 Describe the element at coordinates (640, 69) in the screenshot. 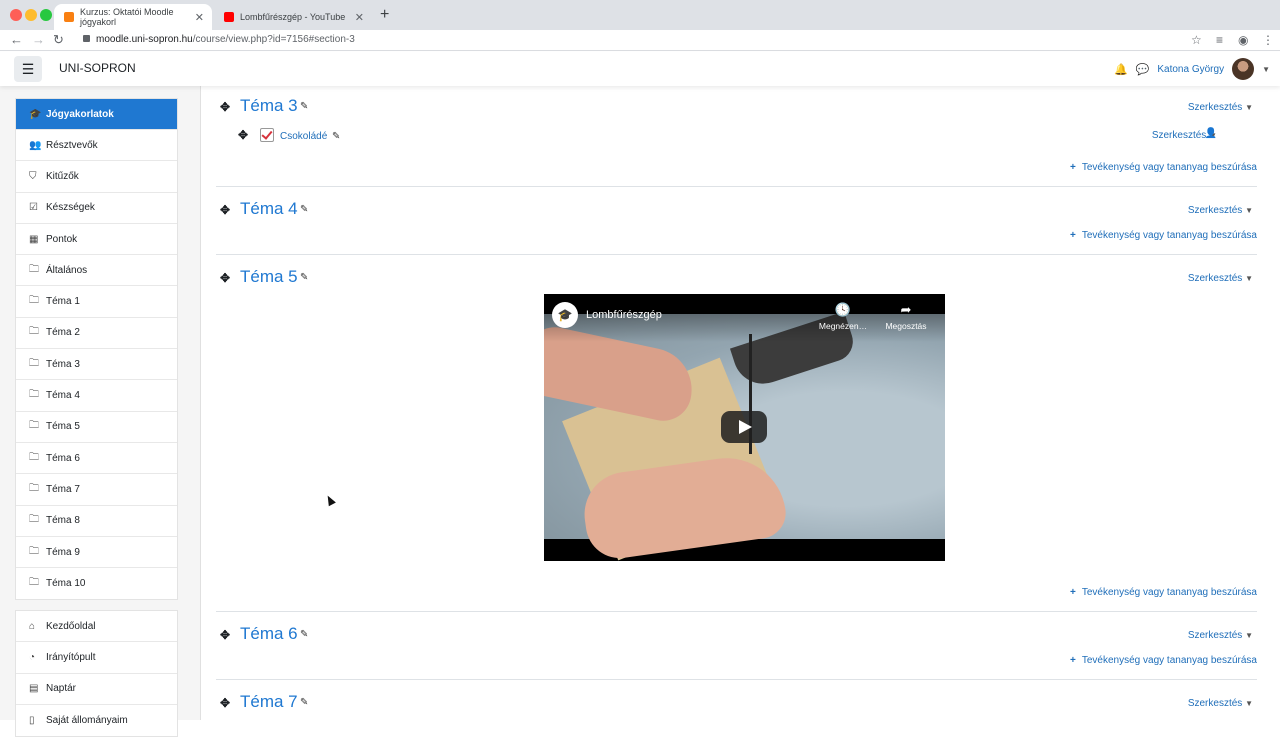

I see `site-navbar: ☰ UNI-SOPRON 🔔 💬 Katona György ▼` at that location.